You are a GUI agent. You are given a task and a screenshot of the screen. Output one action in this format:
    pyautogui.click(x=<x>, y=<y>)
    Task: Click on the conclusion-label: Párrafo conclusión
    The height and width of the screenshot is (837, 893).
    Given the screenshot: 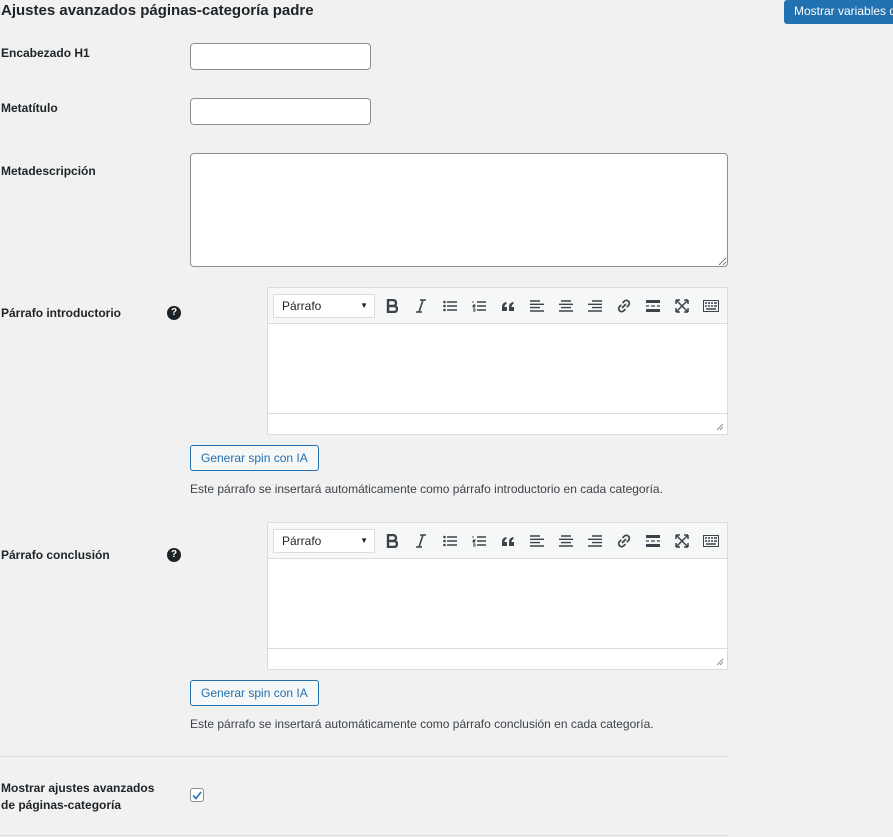 What is the action you would take?
    pyautogui.click(x=55, y=555)
    